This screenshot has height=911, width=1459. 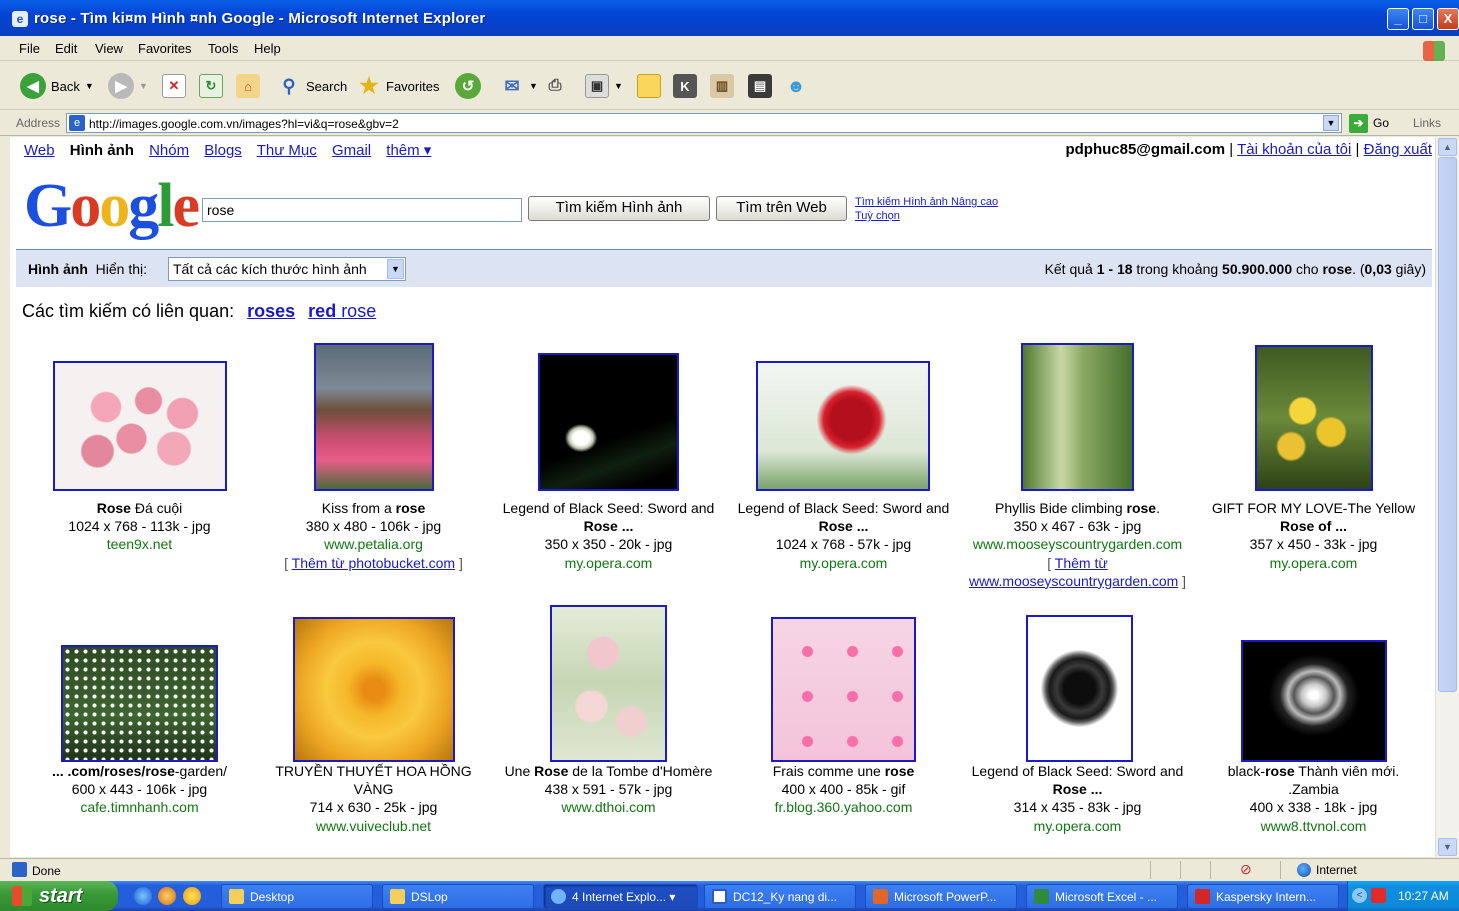 What do you see at coordinates (66, 48) in the screenshot?
I see `menu-edit: Edit` at bounding box center [66, 48].